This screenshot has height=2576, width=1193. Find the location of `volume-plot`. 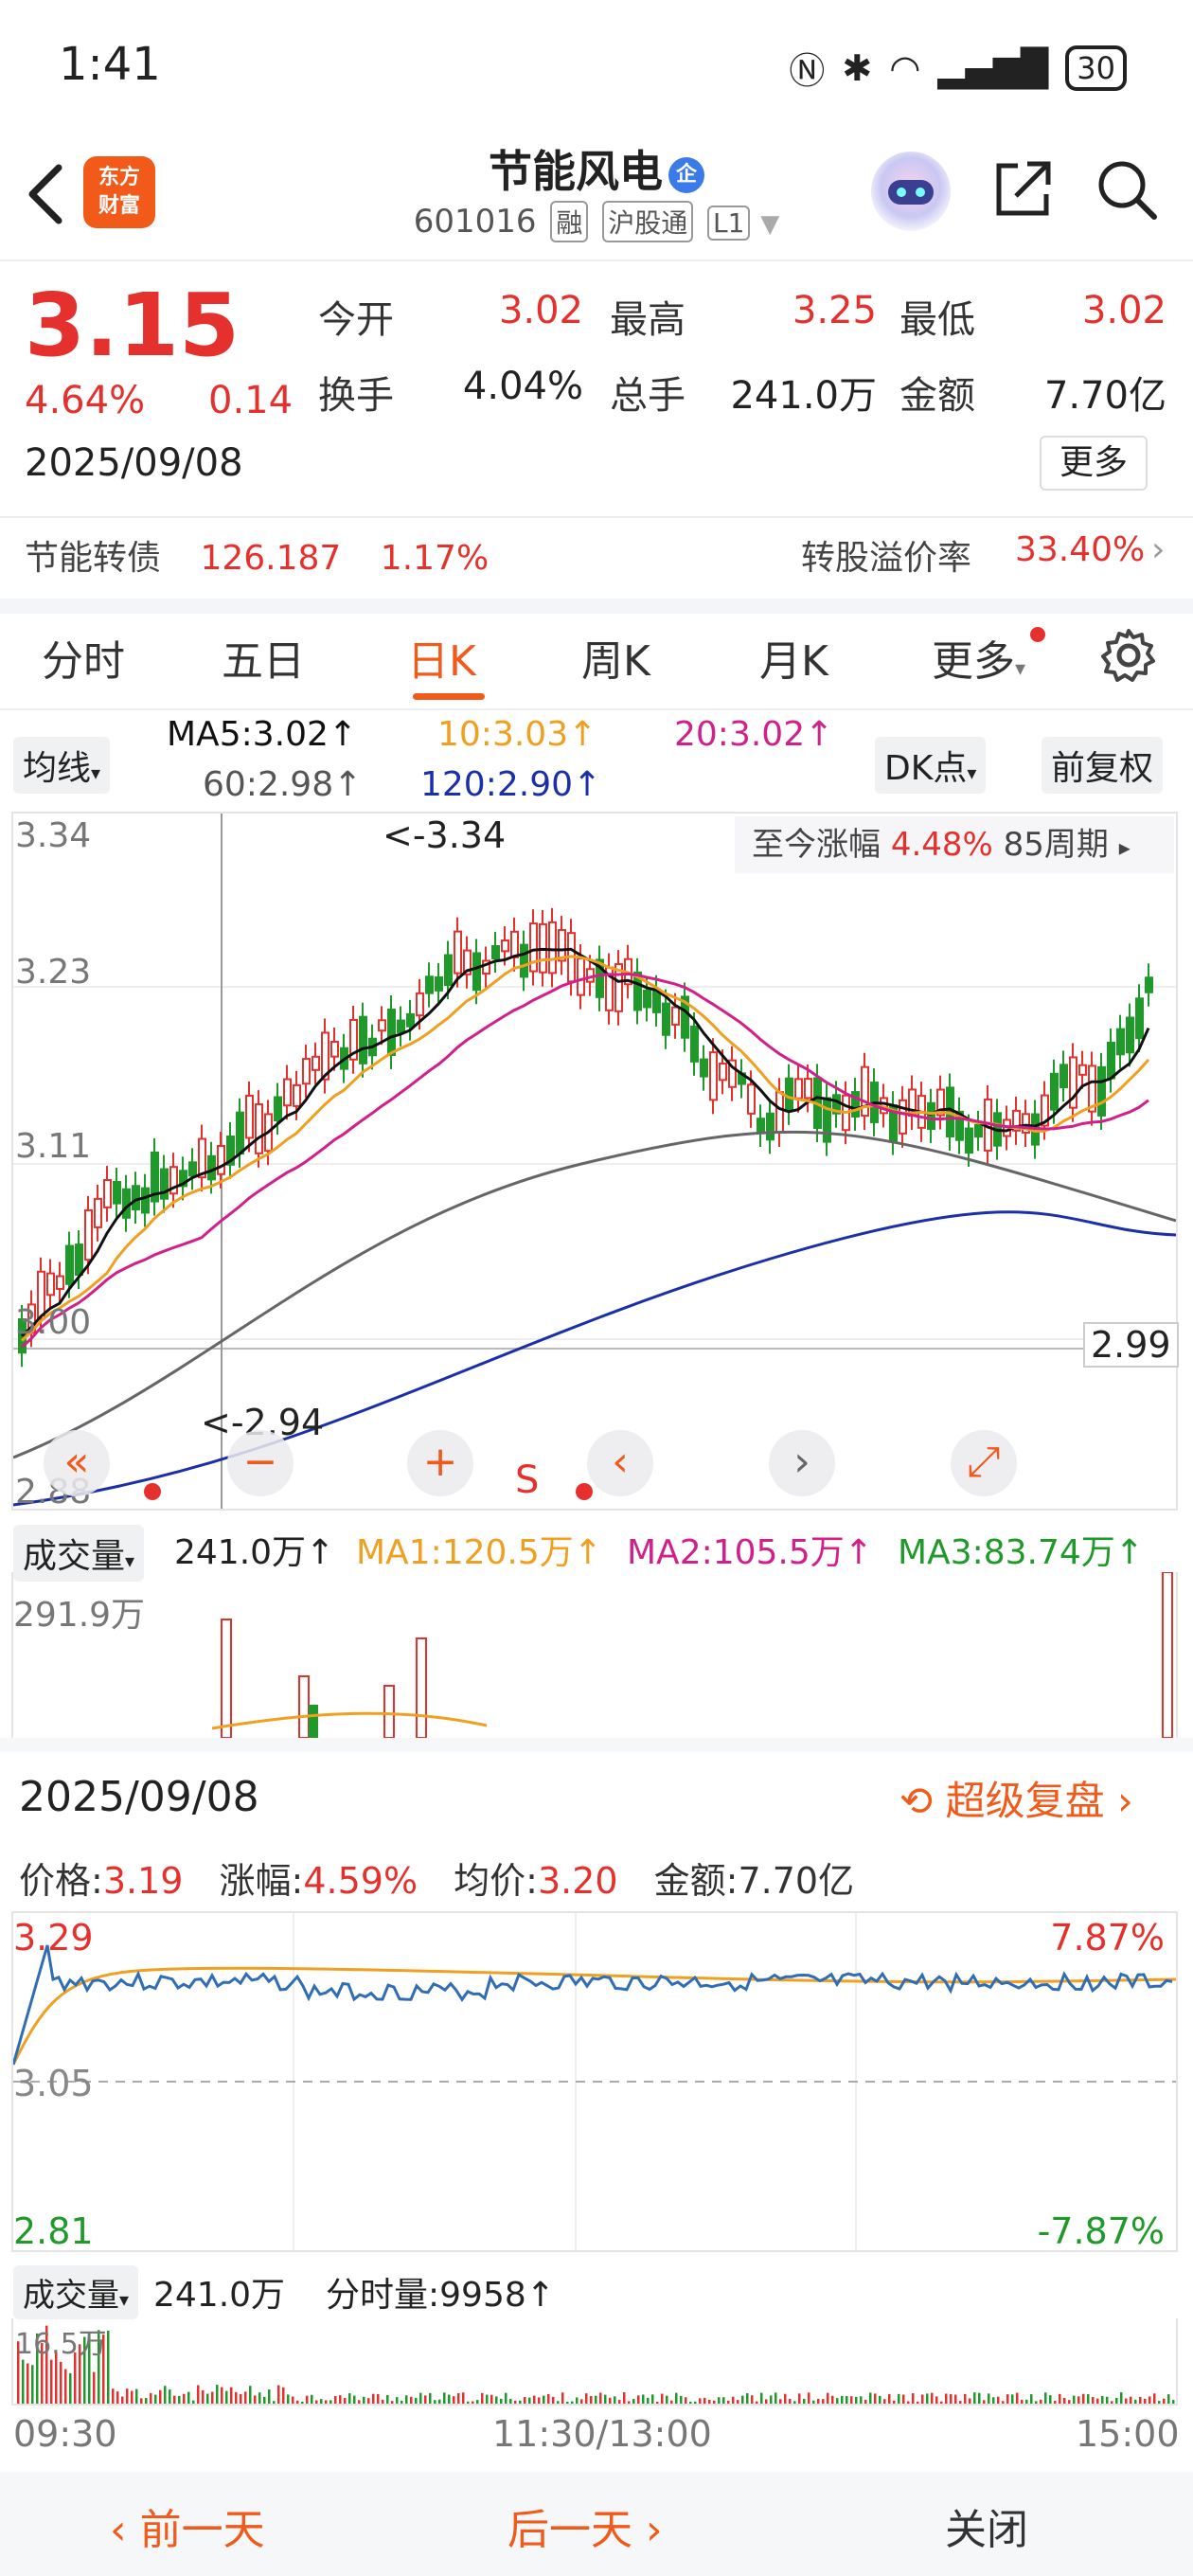

volume-plot is located at coordinates (692, 1655).